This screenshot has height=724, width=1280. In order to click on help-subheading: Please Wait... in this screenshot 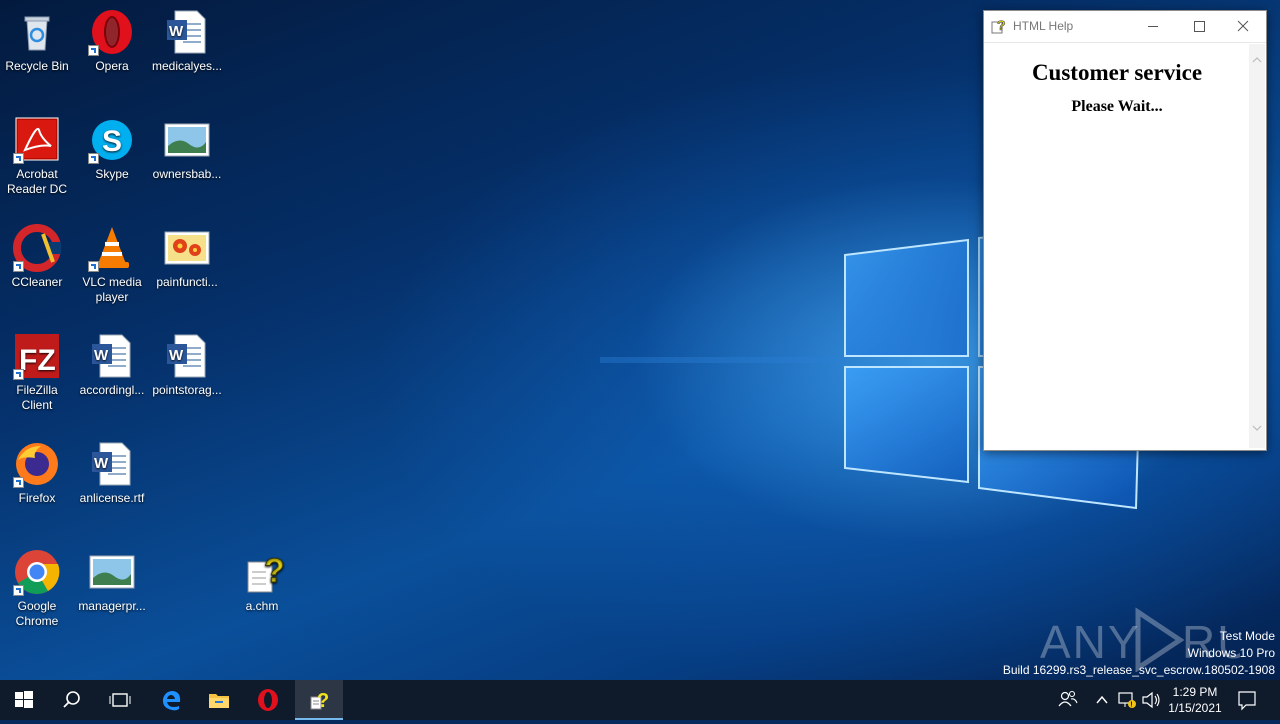, I will do `click(1117, 106)`.